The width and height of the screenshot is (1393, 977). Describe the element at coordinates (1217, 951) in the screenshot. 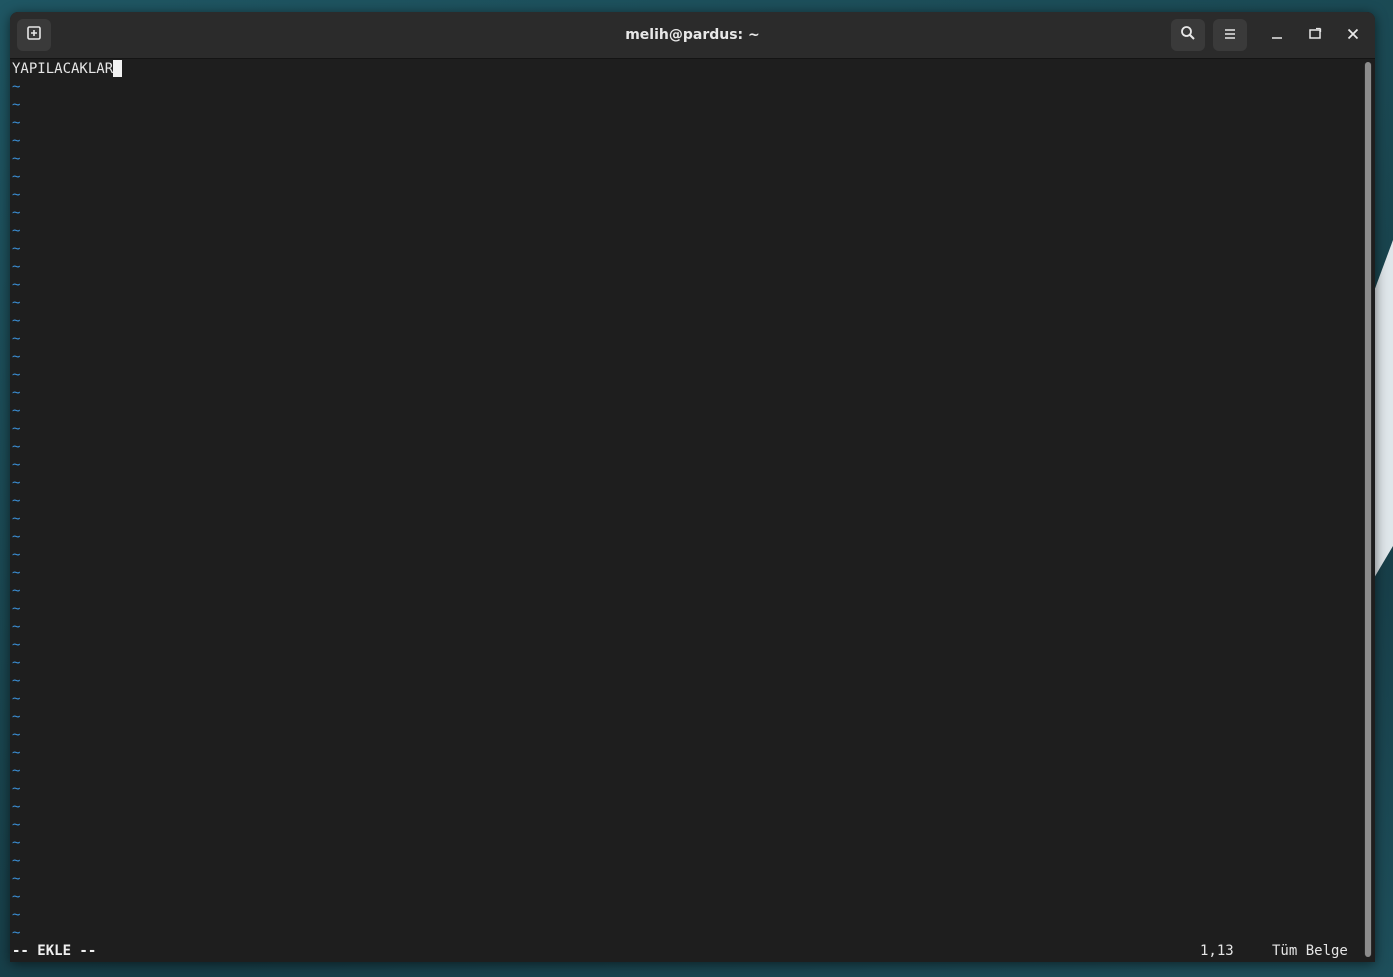

I see `cursor-position: 1,13` at that location.